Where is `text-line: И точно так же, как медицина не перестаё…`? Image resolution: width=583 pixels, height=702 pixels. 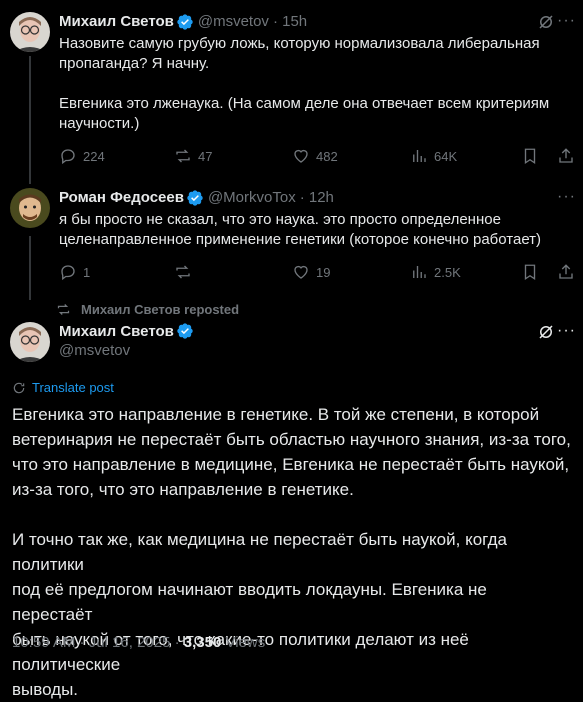
text-line: И точно так же, как медицина не перестаё… is located at coordinates (259, 552).